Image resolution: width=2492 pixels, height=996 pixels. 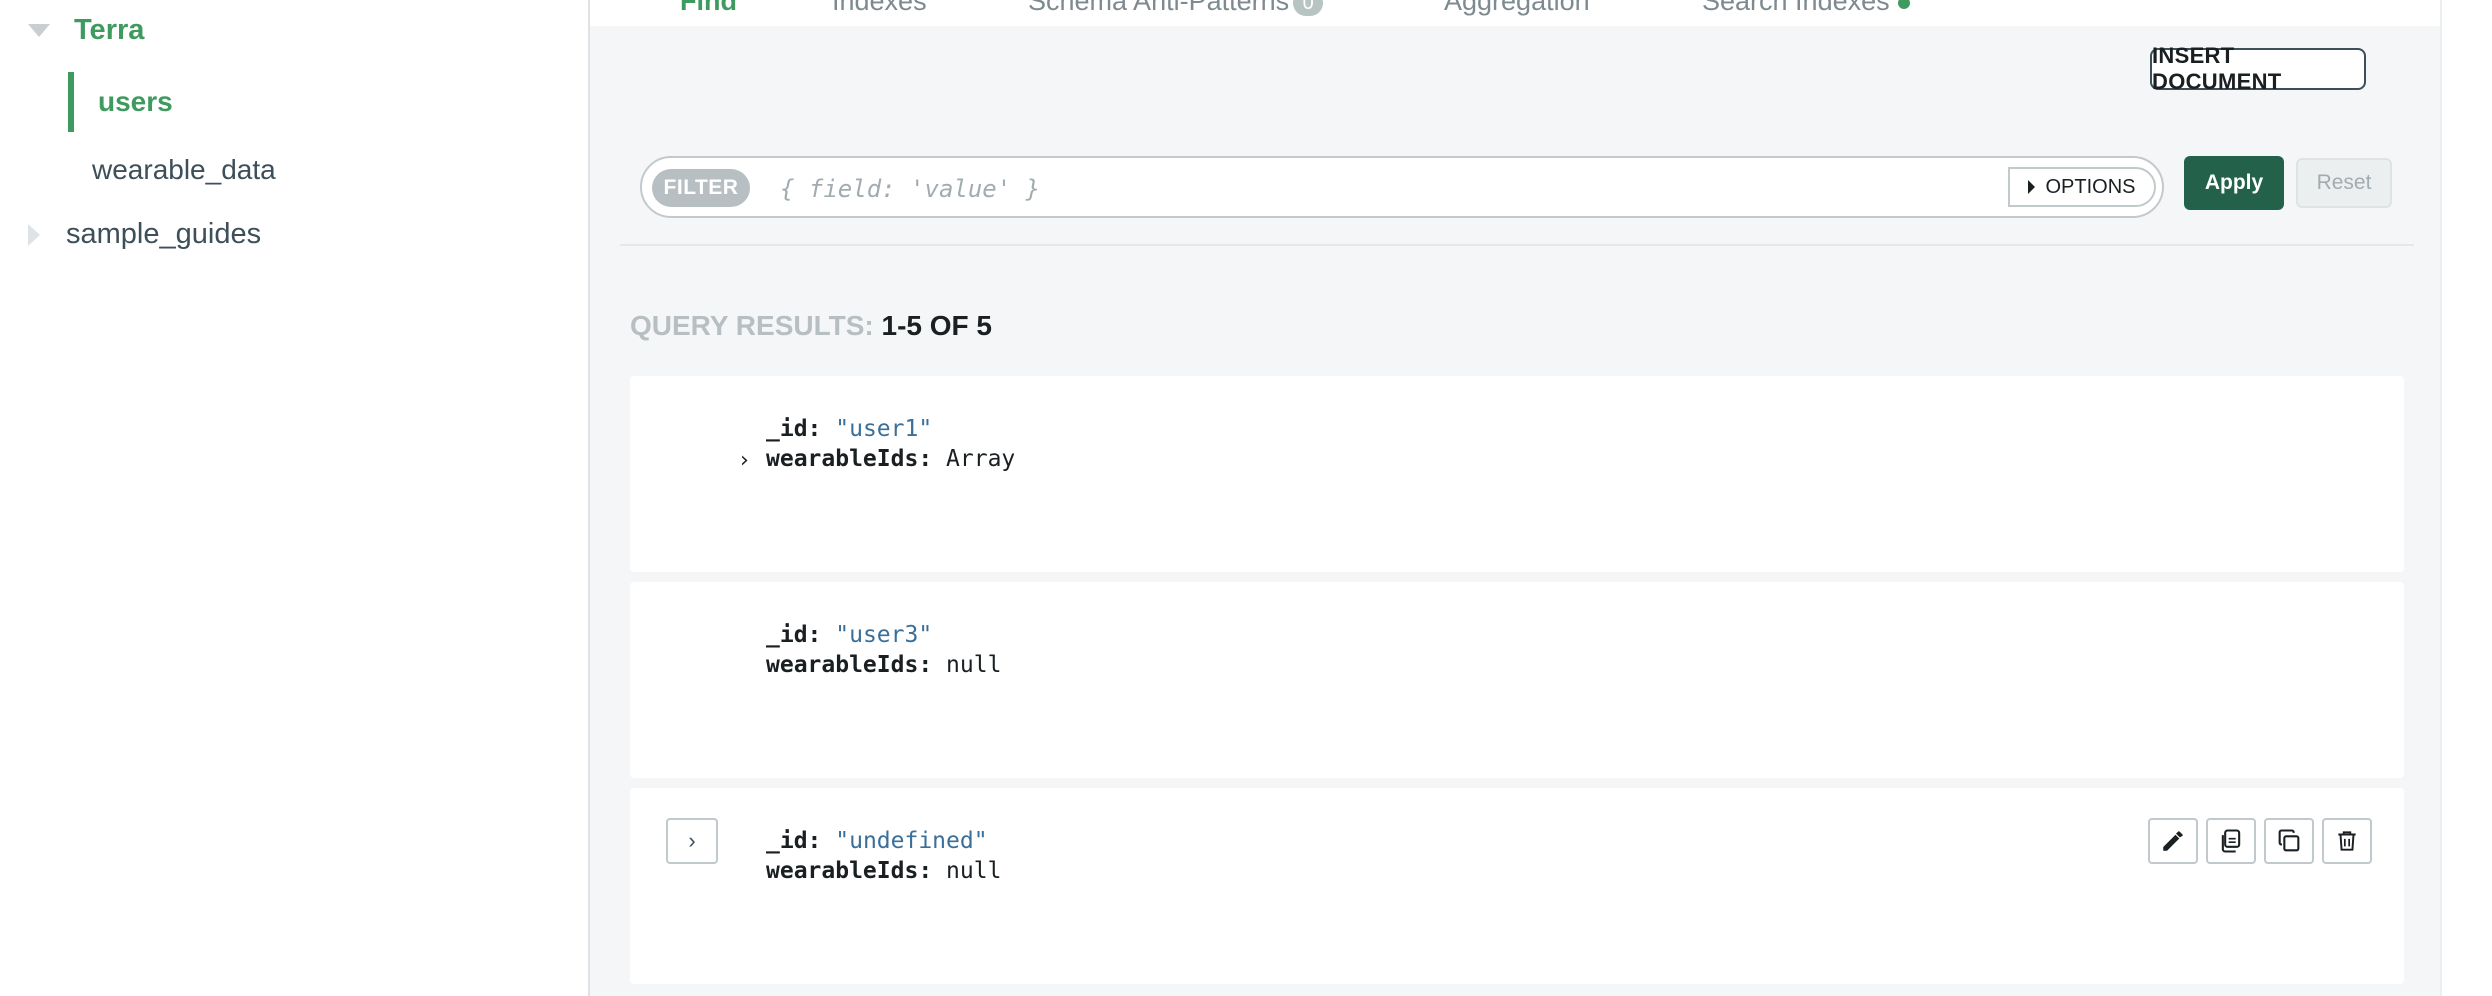 I want to click on sidebar-item-wearable-data: wearable_data, so click(x=184, y=170).